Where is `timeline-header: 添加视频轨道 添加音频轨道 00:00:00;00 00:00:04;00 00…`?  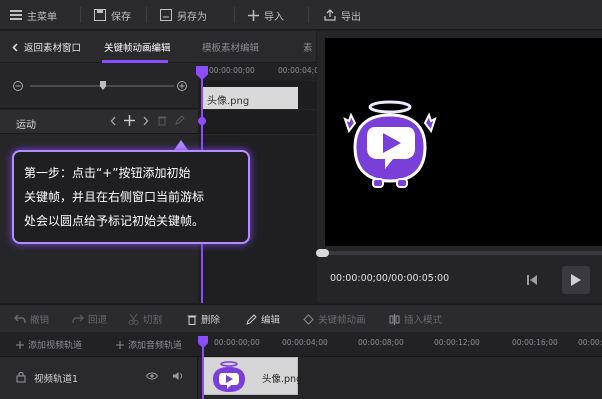 timeline-header: 添加视频轨道 添加音频轨道 00:00:00;00 00:00:04;00 00… is located at coordinates (301, 344).